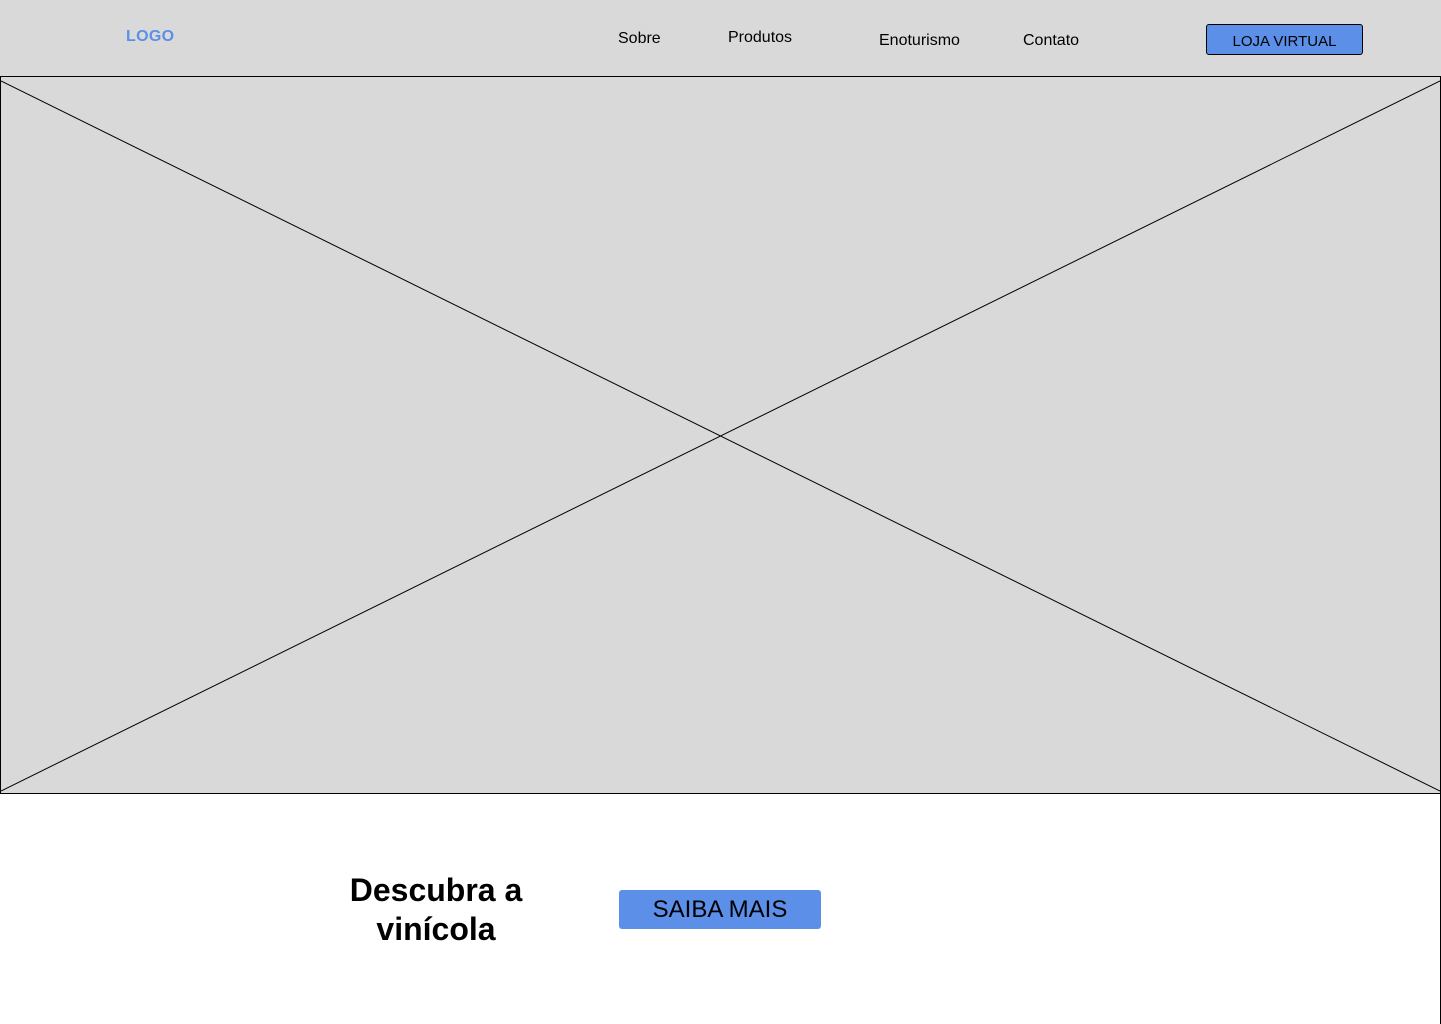 This screenshot has width=1441, height=1024. What do you see at coordinates (436, 929) in the screenshot?
I see `cta-heading-line2: vinícola` at bounding box center [436, 929].